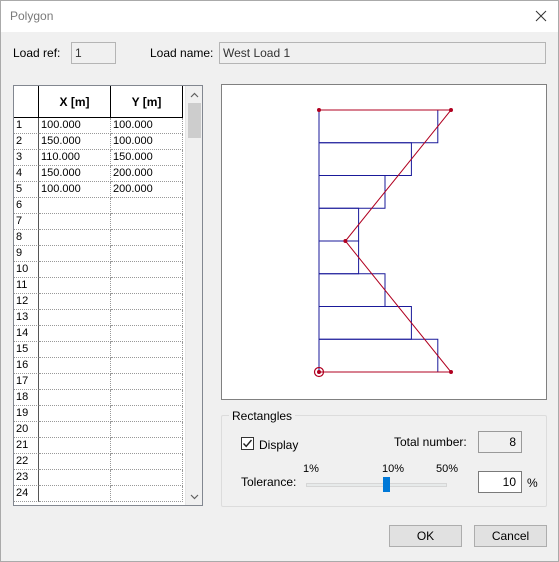 This screenshot has width=559, height=562. Describe the element at coordinates (278, 445) in the screenshot. I see `display-label: Display` at that location.